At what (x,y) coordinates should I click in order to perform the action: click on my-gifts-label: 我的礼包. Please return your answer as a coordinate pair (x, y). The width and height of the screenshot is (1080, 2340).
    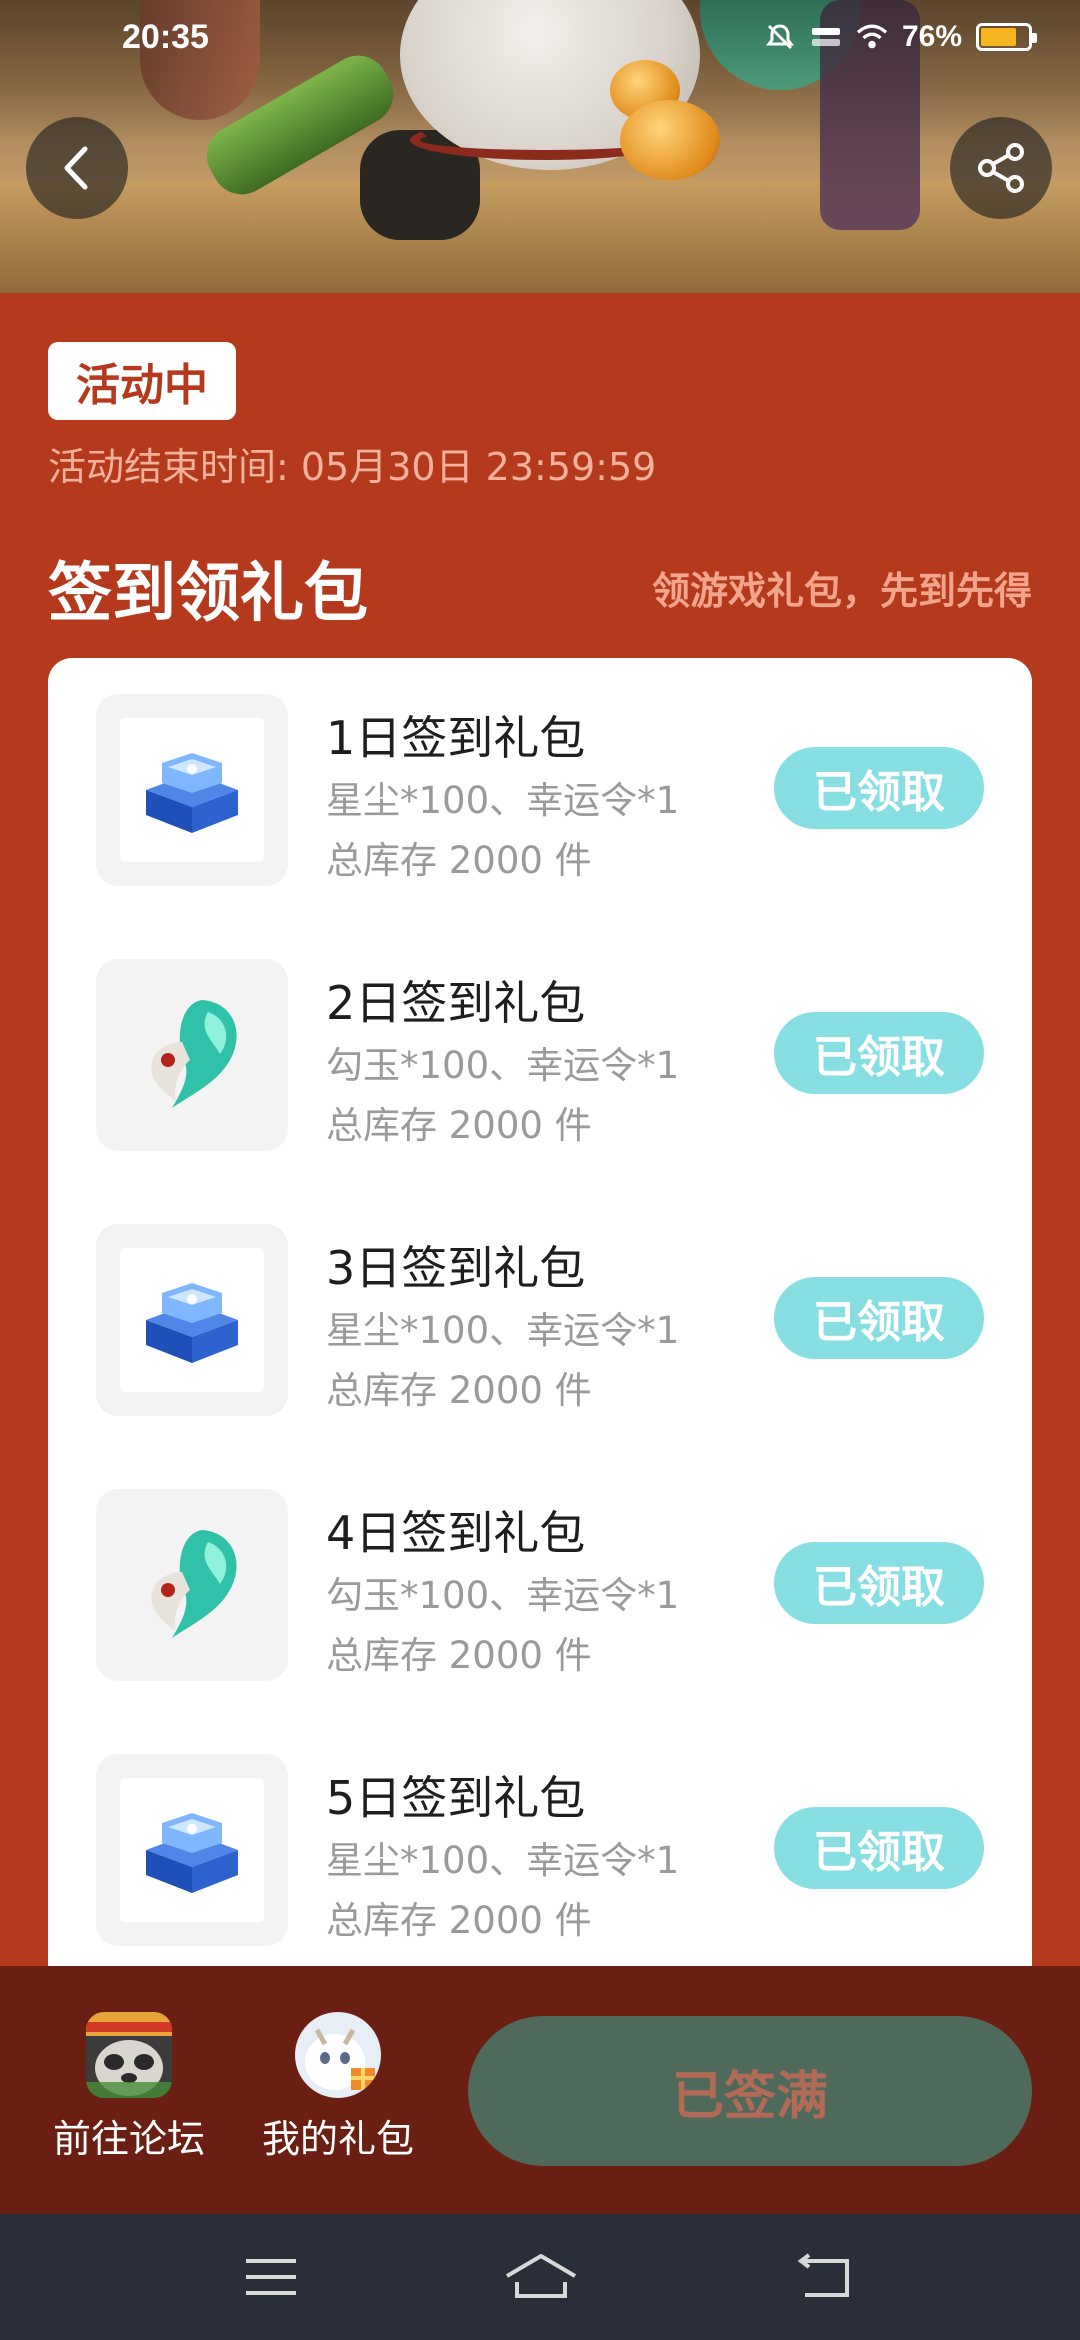
    Looking at the image, I should click on (337, 2139).